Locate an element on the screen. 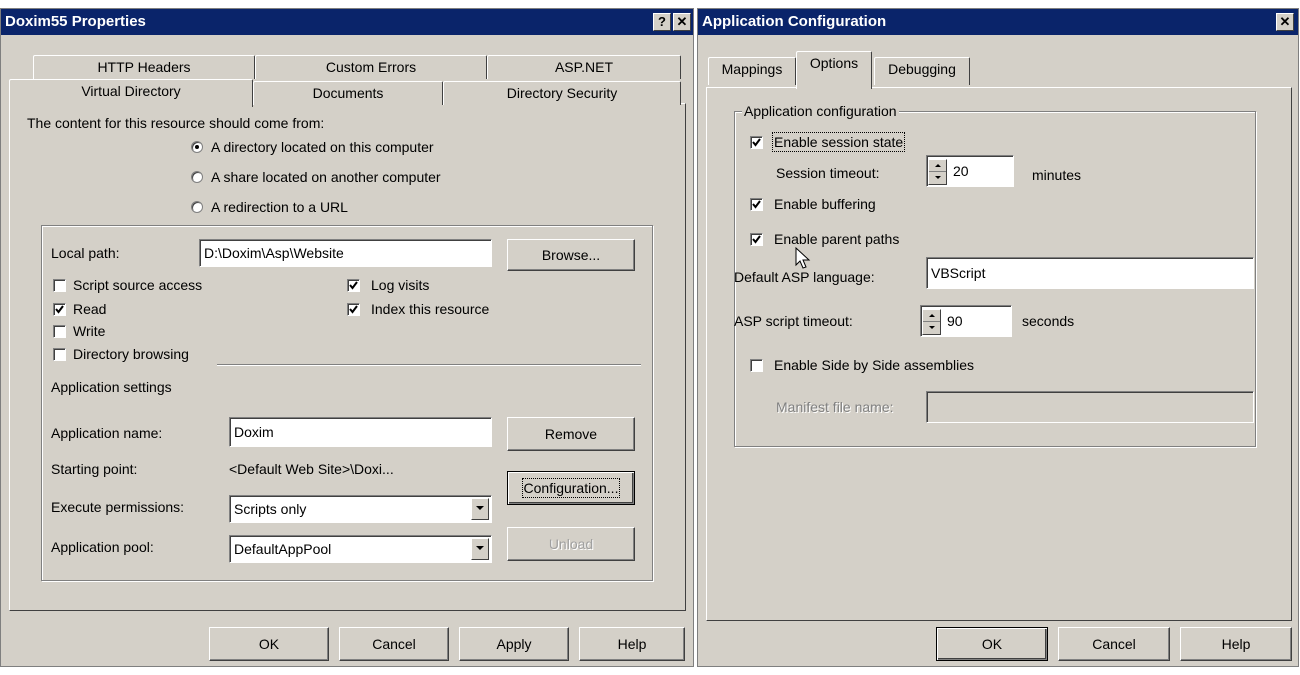 Image resolution: width=1300 pixels, height=675 pixels. log-visits-label: Log visits is located at coordinates (400, 285).